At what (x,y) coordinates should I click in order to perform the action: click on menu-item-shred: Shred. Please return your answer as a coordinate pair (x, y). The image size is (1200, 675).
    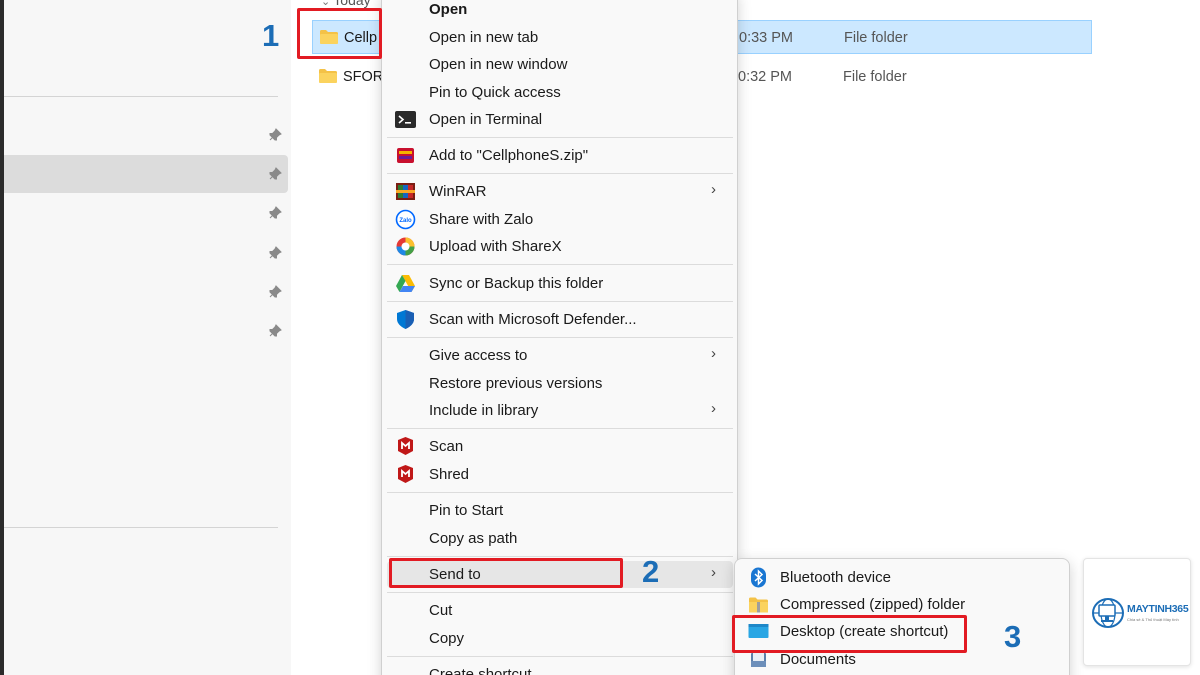
    Looking at the image, I should click on (560, 474).